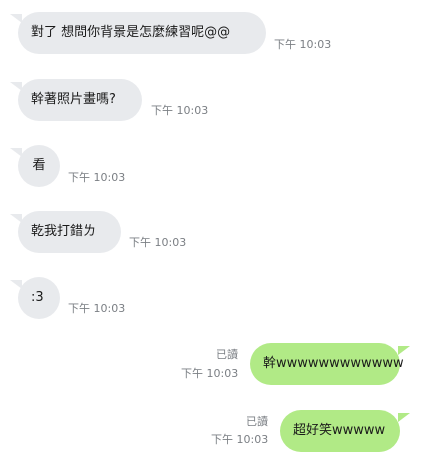  What do you see at coordinates (333, 363) in the screenshot?
I see `message-text: 幹wwwwwwwwwwww` at bounding box center [333, 363].